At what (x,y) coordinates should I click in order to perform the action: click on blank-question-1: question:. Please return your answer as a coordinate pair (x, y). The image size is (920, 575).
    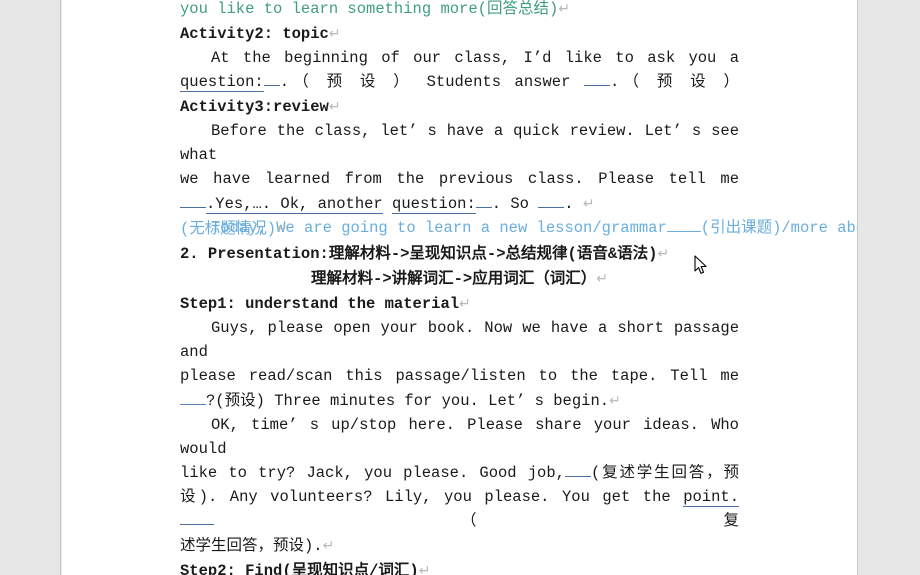
    Looking at the image, I should click on (222, 82).